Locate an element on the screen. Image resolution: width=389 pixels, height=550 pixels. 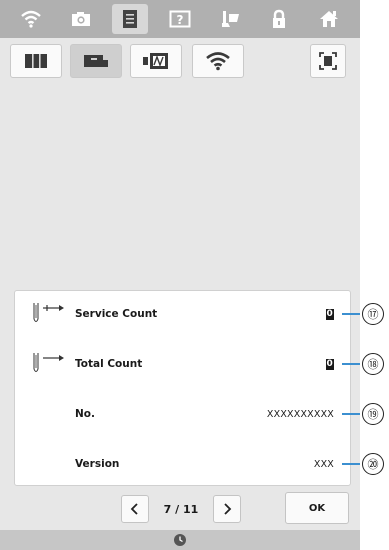
camera-button is located at coordinates (81, 19).